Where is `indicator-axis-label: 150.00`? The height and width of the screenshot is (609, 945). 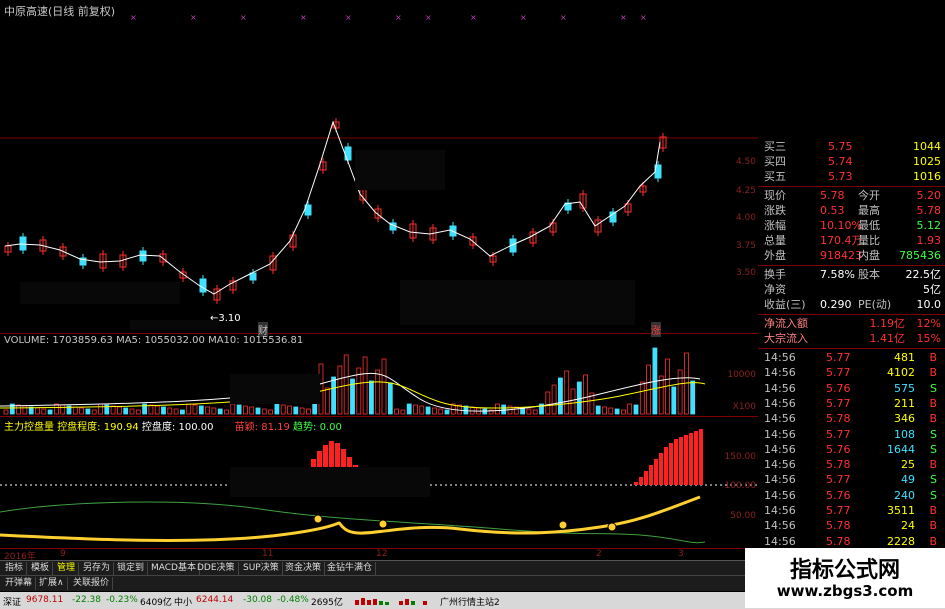 indicator-axis-label: 150.00 is located at coordinates (740, 457).